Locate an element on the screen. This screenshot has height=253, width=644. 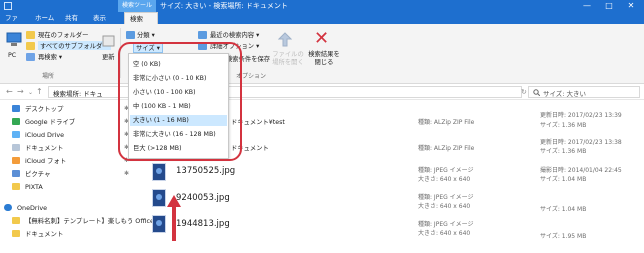
file-date: 更新日時: 2017/02/23 13:39 is located at coordinates (581, 115).